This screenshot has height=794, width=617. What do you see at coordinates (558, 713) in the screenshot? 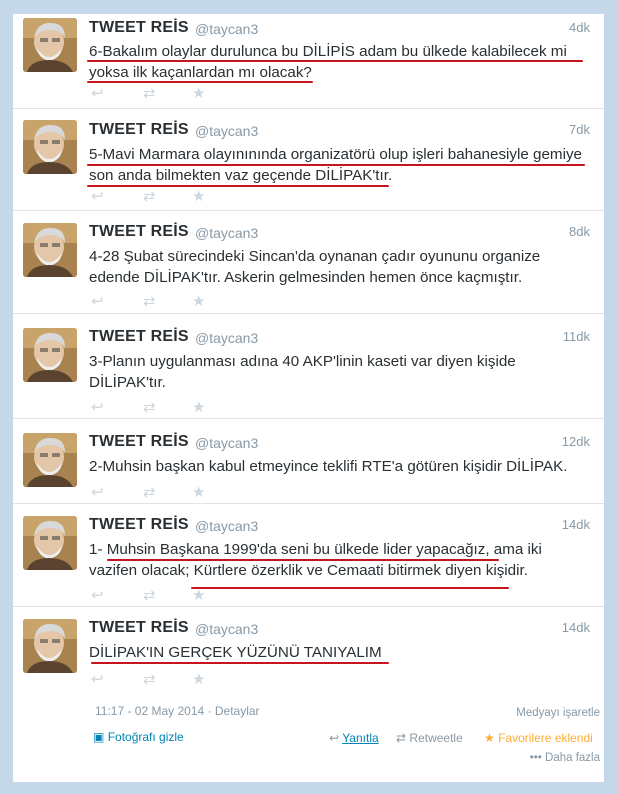
I see `flag-media-link: Medyayı işaretle` at bounding box center [558, 713].